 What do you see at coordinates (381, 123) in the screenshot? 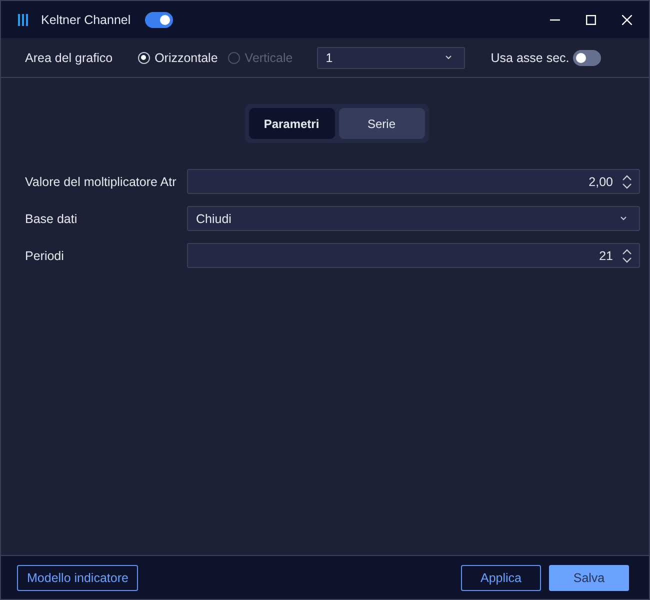
I see `tab: Serie` at bounding box center [381, 123].